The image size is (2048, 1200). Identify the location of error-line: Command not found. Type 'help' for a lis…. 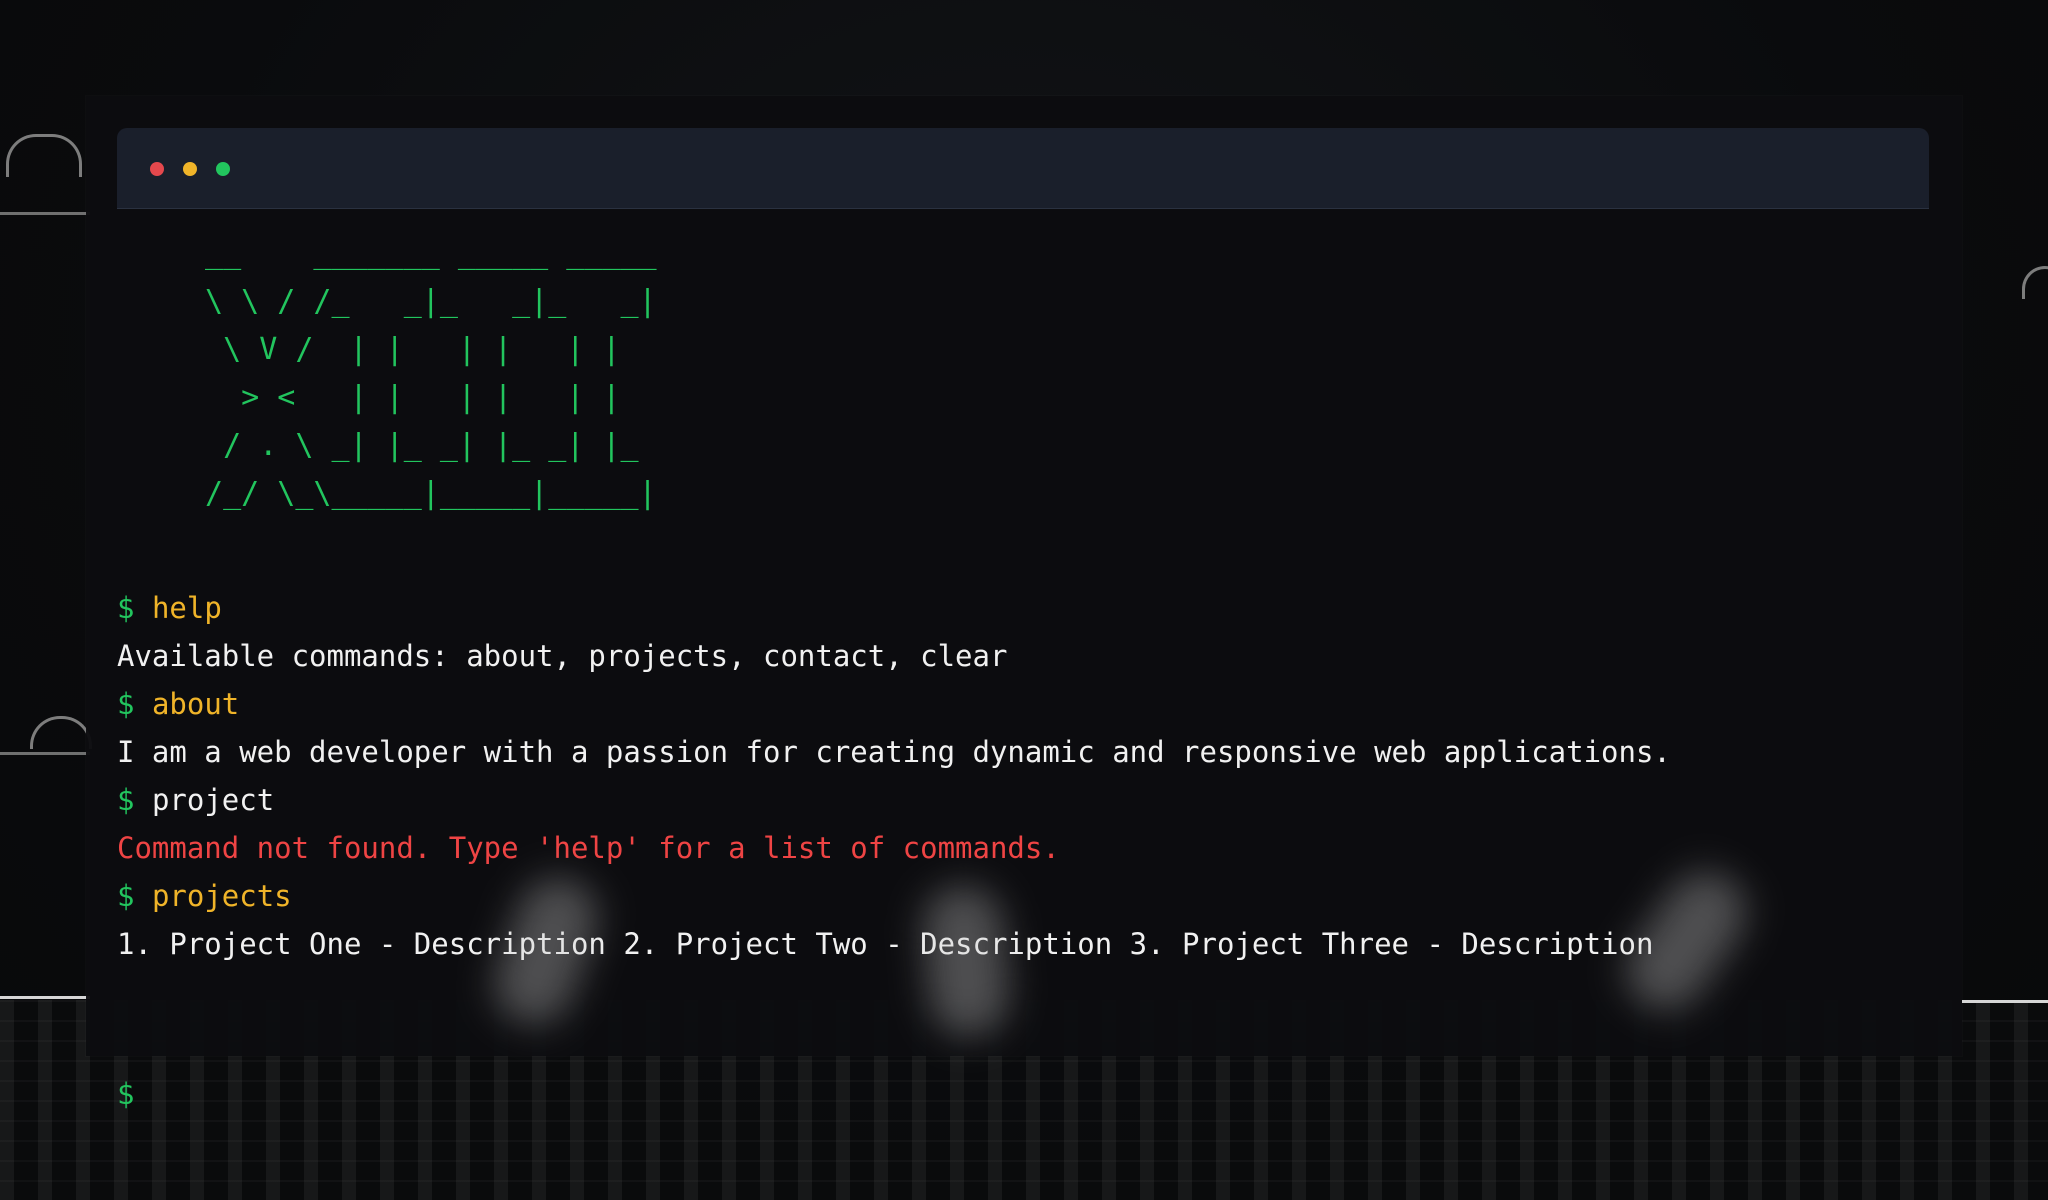
(1023, 848).